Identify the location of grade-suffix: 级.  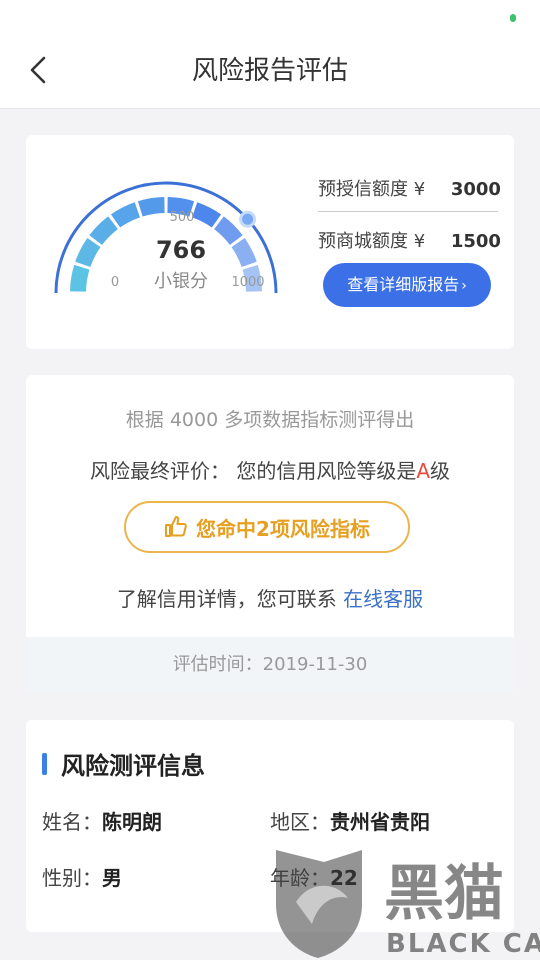
(440, 471).